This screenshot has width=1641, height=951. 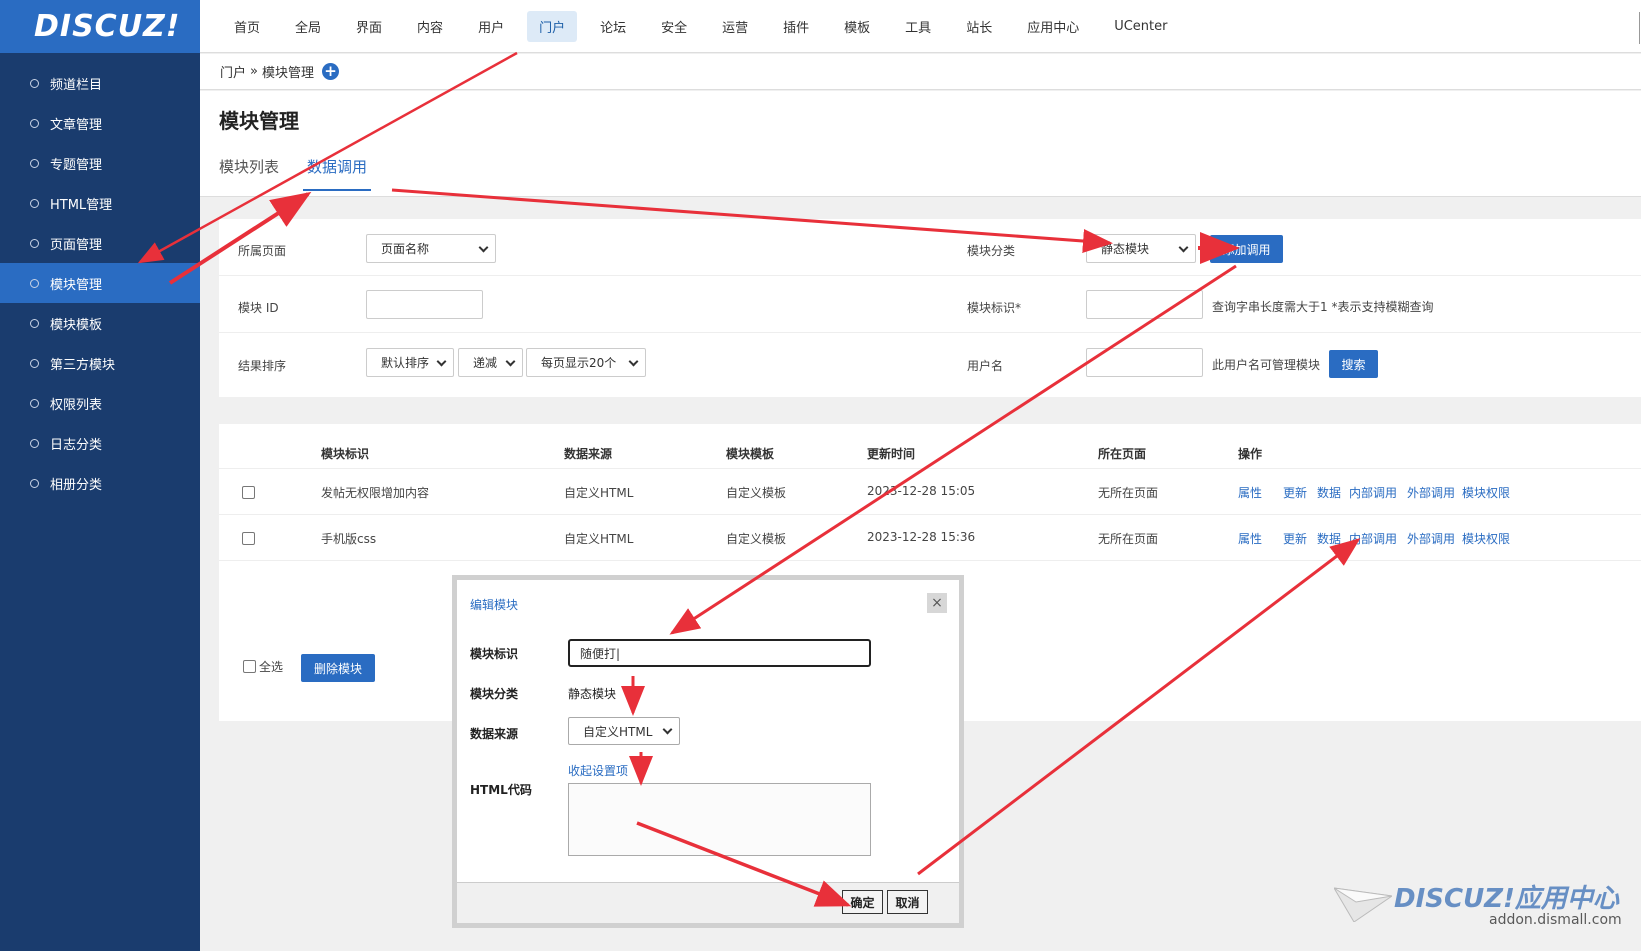 I want to click on sidebar-item-block-template: 模块模板, so click(x=100, y=323).